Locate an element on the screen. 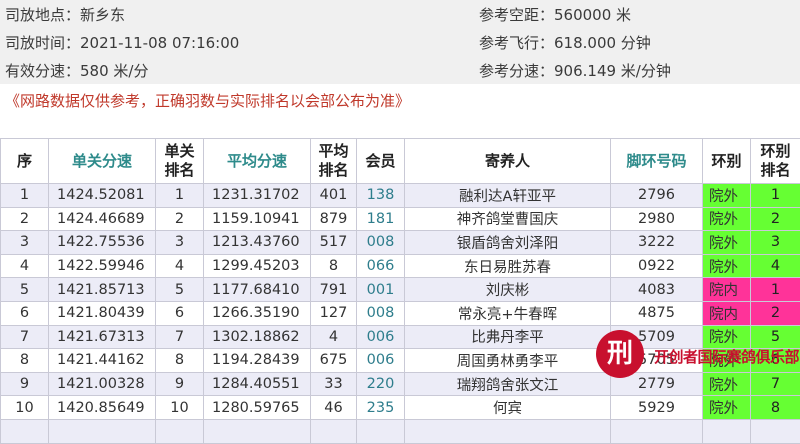 This screenshot has width=800, height=444. cell-seq: 10 is located at coordinates (25, 408).